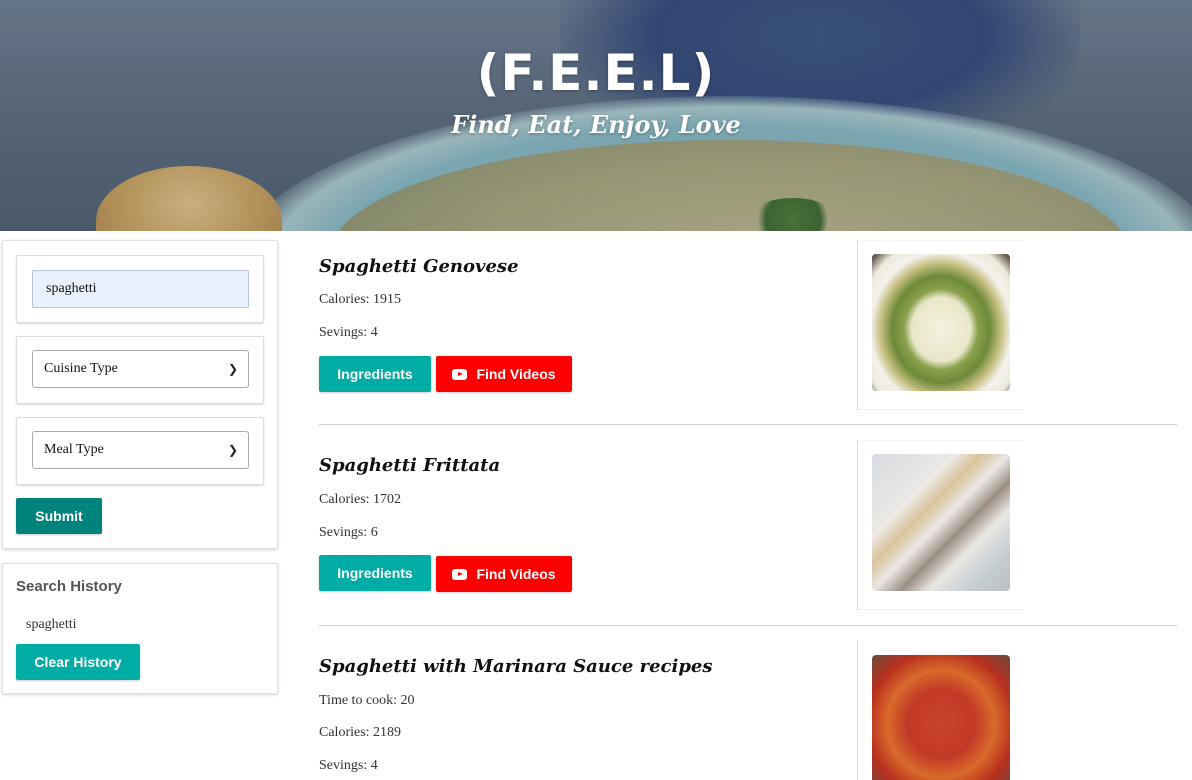  Describe the element at coordinates (78, 662) in the screenshot. I see `clear-history-button: Clear History` at that location.